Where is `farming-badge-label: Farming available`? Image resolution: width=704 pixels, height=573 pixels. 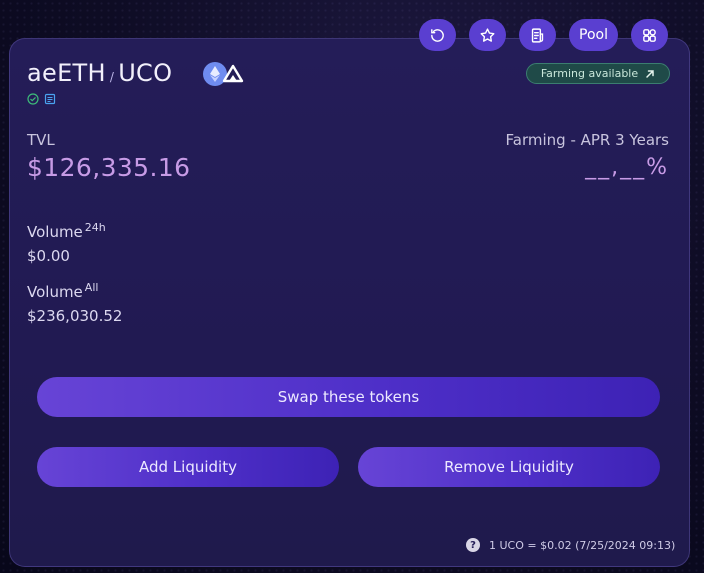 farming-badge-label: Farming available is located at coordinates (589, 73).